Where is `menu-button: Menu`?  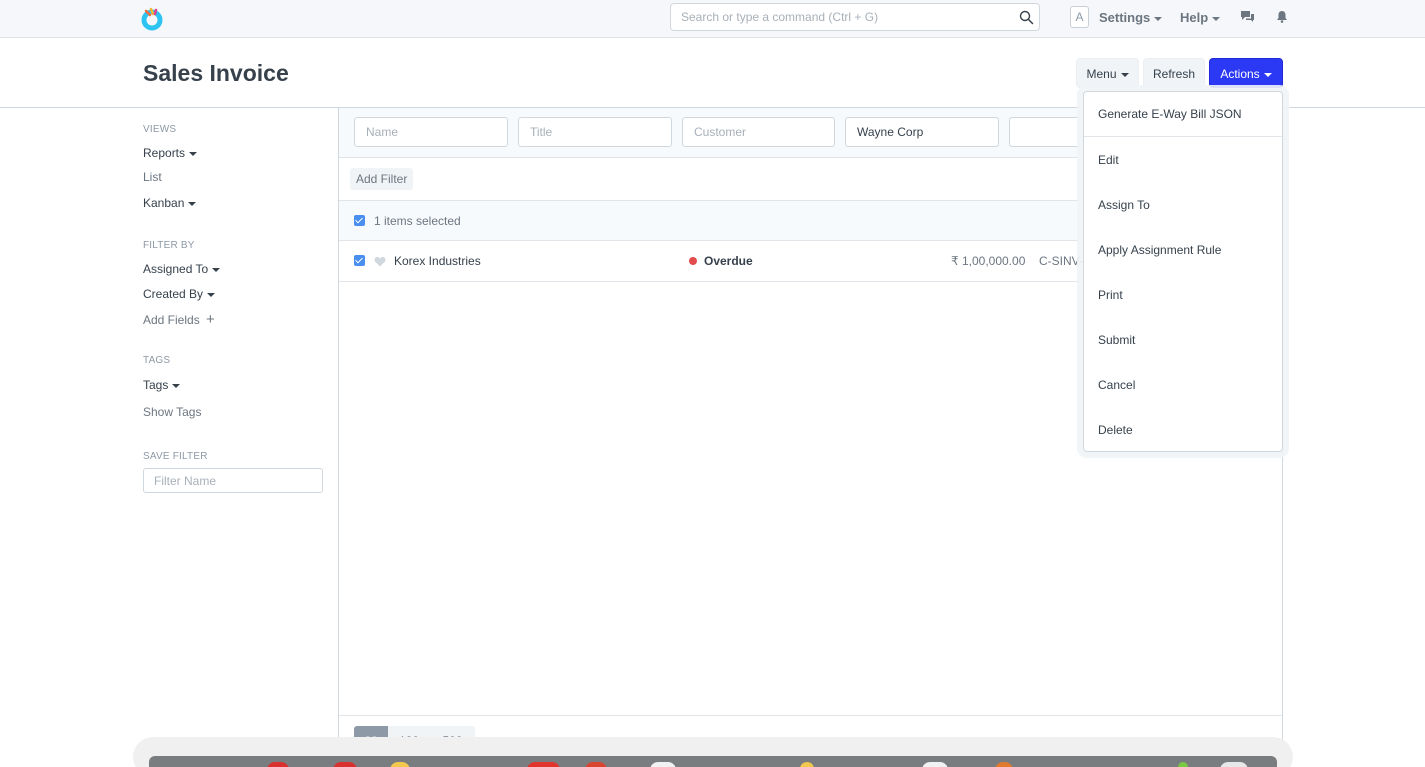 menu-button: Menu is located at coordinates (1107, 73).